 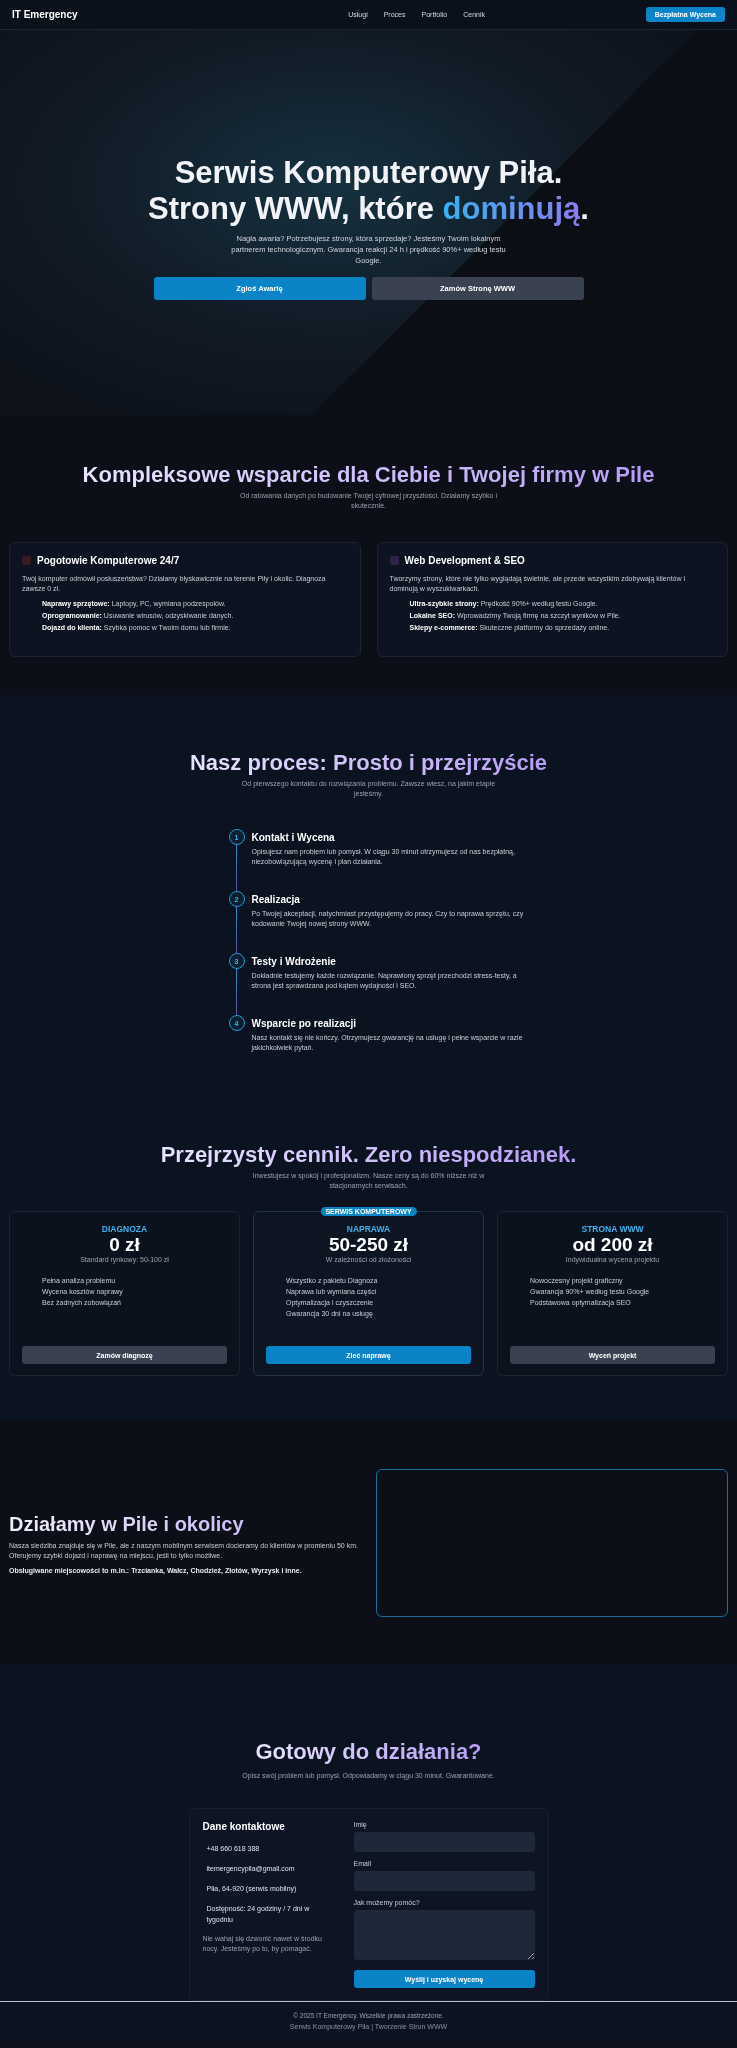 I want to click on plan-price: 0 zł, so click(x=124, y=1245).